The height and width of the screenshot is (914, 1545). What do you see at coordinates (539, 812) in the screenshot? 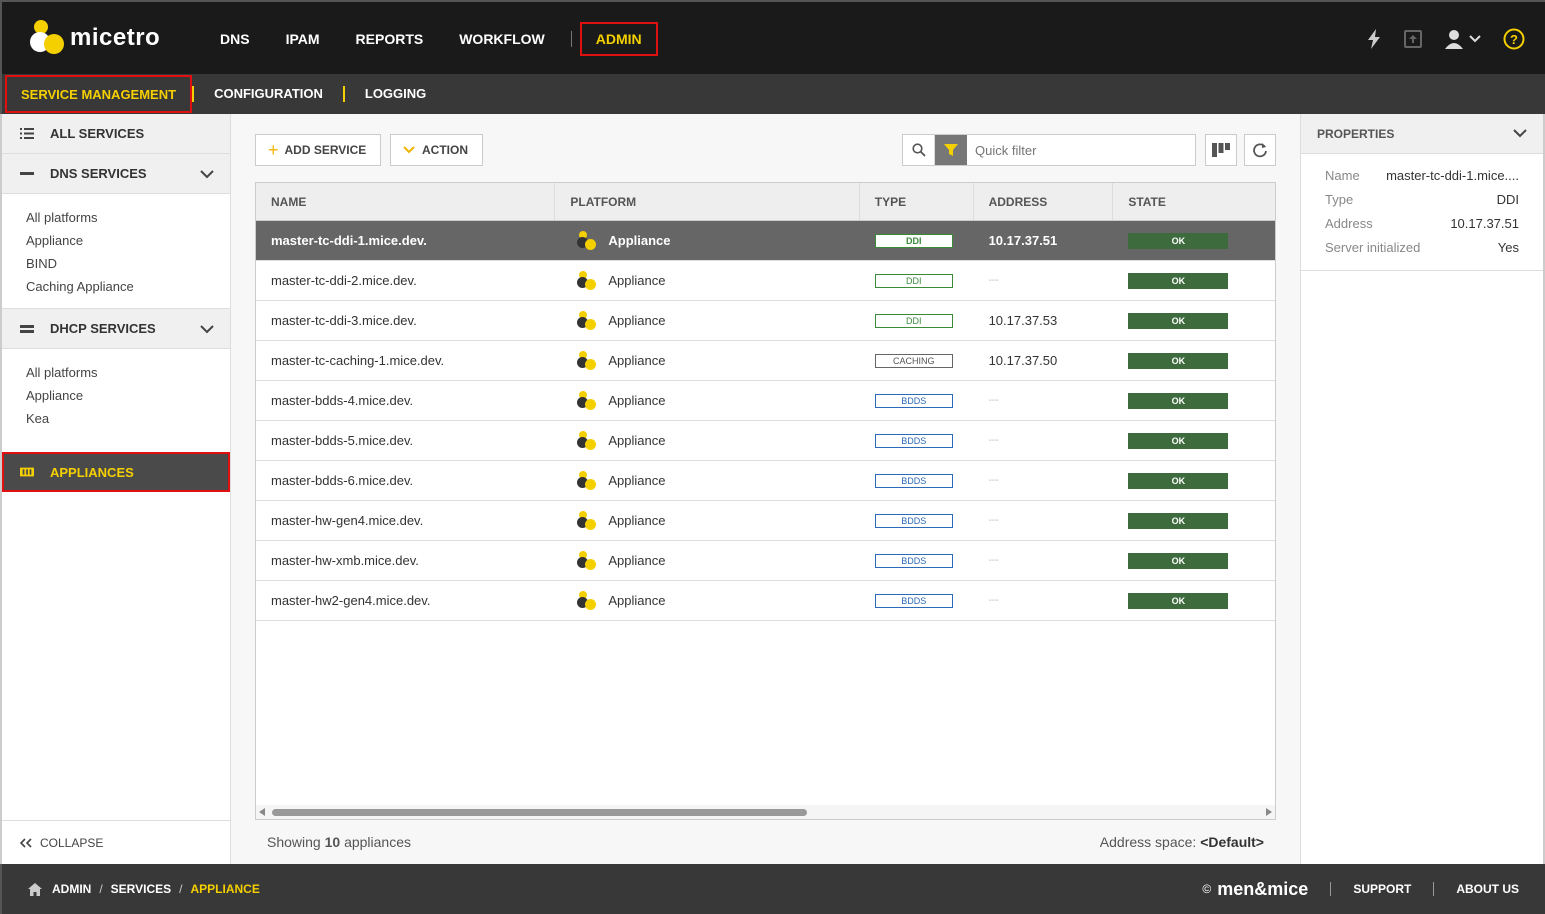
I see `scrollbar-thumb` at bounding box center [539, 812].